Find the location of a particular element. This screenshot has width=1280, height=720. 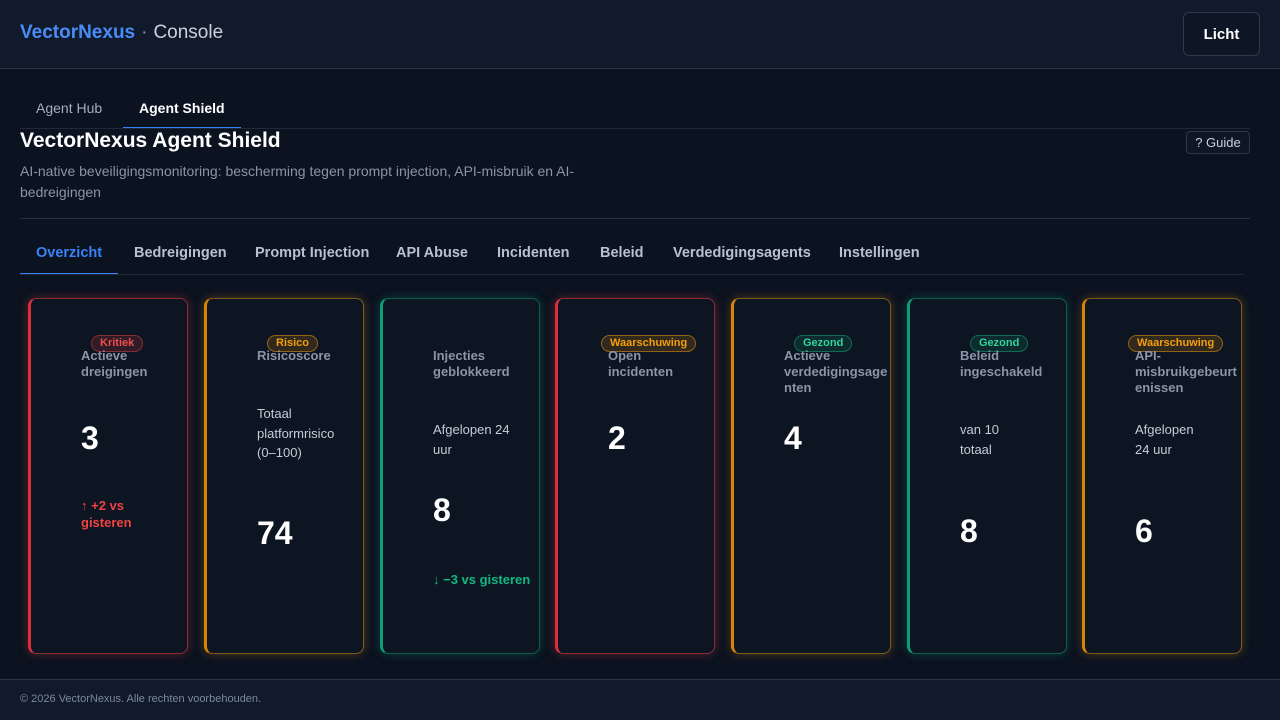

kpi-label: Risicoscore is located at coordinates (294, 355).